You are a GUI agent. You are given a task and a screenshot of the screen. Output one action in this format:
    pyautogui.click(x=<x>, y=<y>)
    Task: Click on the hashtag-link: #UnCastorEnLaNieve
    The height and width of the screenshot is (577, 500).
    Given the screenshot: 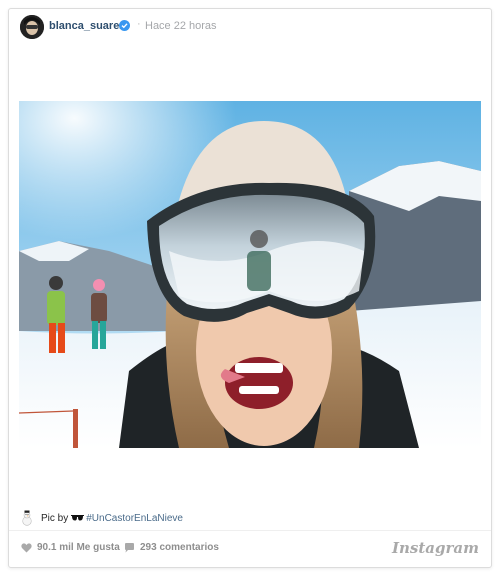 What is the action you would take?
    pyautogui.click(x=134, y=518)
    